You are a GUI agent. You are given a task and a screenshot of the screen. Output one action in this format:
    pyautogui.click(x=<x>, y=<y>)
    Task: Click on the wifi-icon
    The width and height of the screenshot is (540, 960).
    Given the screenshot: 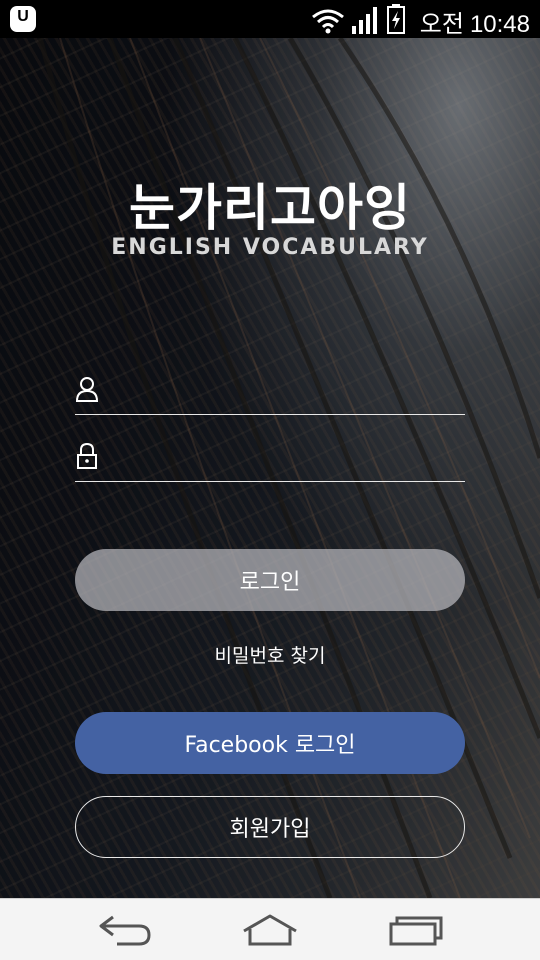 What is the action you would take?
    pyautogui.click(x=328, y=21)
    